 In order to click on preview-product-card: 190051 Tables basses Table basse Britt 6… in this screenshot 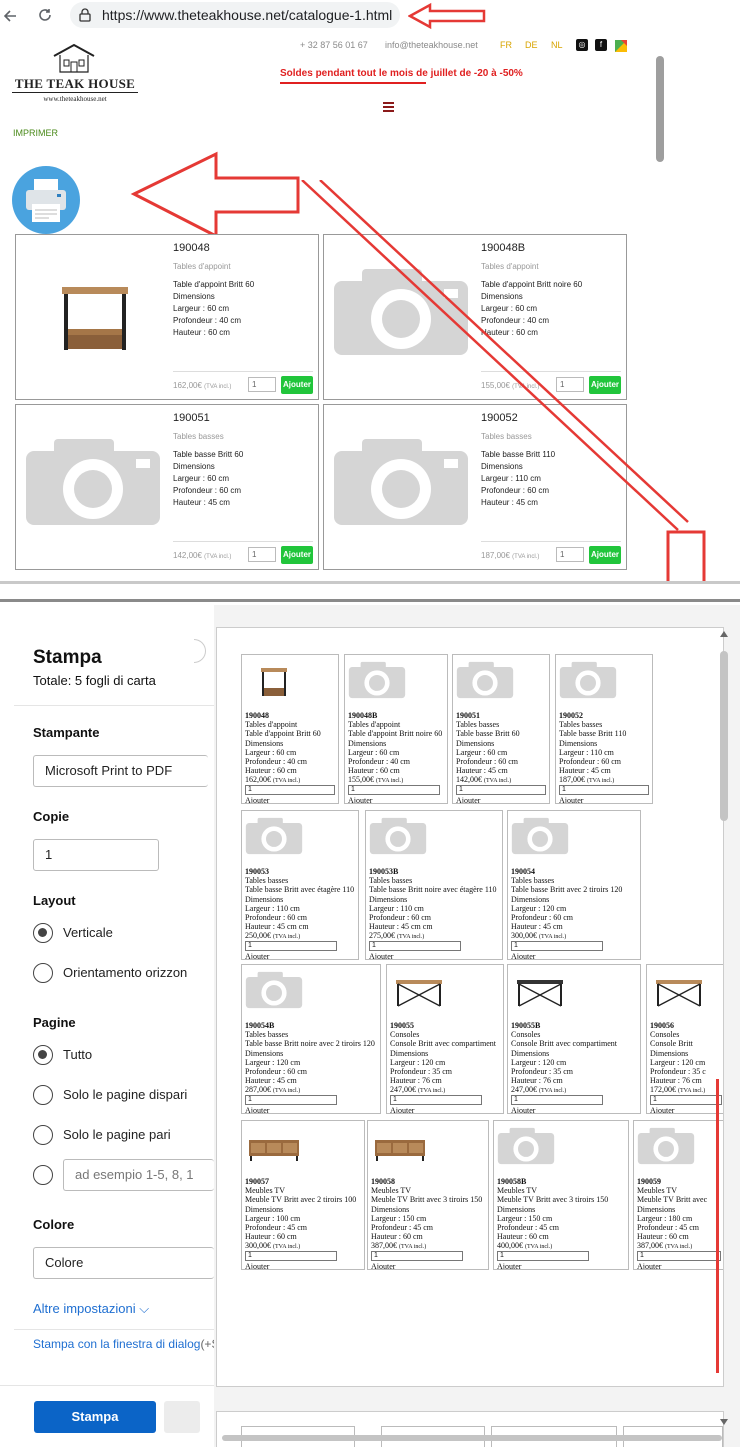, I will do `click(501, 729)`.